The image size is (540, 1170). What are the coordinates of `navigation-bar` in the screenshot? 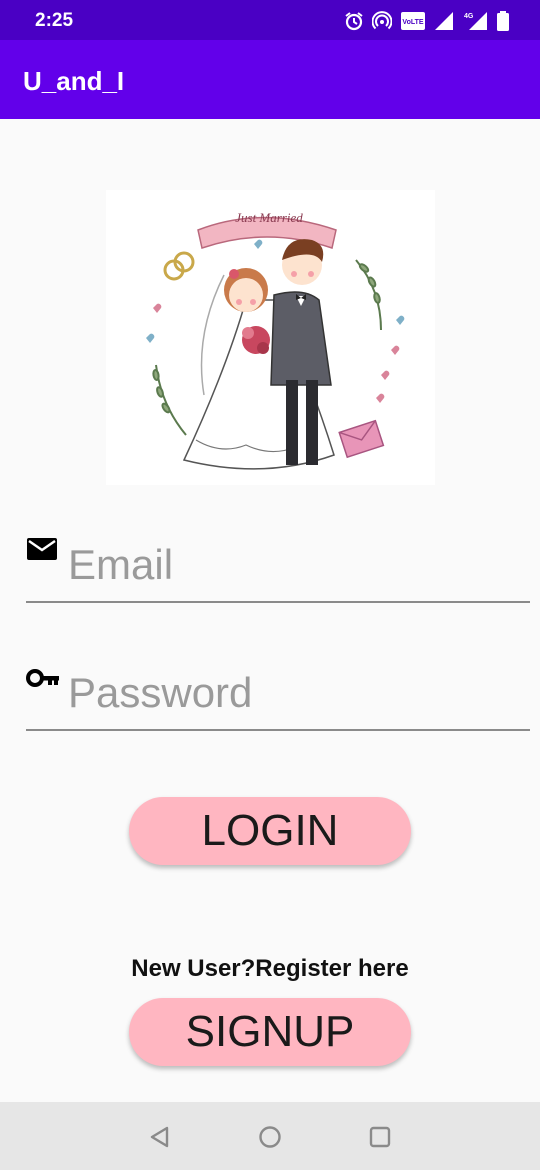 It's located at (270, 1136).